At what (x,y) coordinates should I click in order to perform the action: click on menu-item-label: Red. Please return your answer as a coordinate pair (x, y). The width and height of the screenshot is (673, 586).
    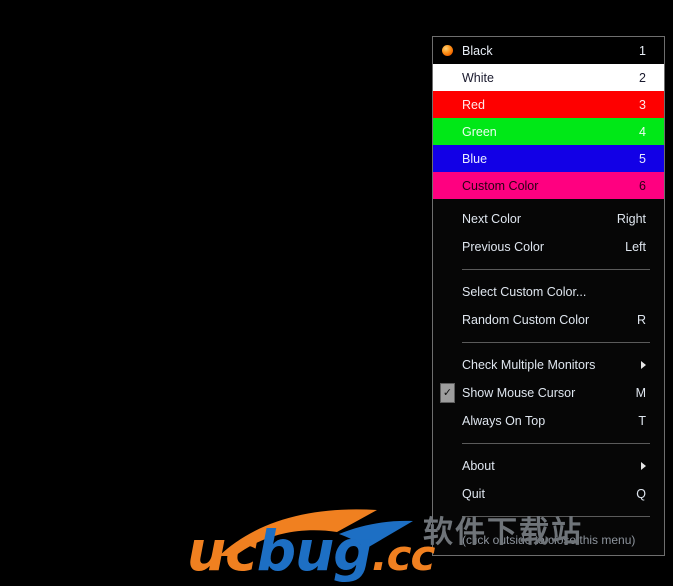
    Looking at the image, I should click on (473, 104).